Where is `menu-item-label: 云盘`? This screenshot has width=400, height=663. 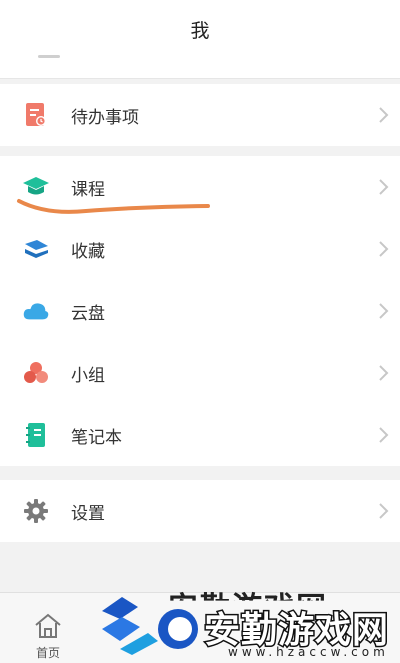 menu-item-label: 云盘 is located at coordinates (88, 313).